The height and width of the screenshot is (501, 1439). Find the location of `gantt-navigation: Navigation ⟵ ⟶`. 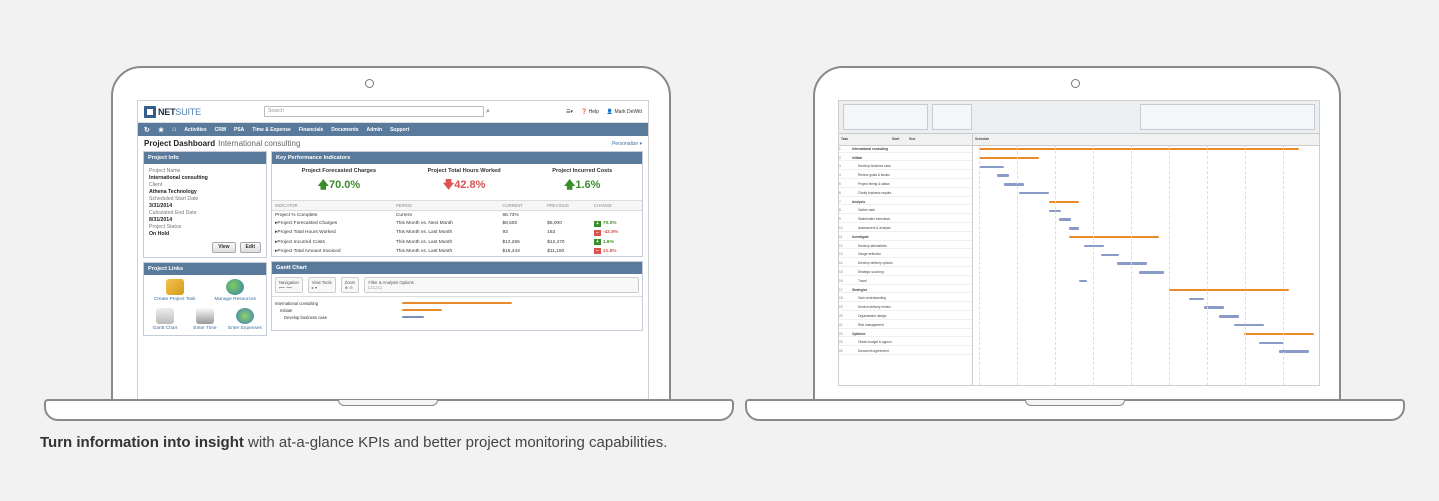

gantt-navigation: Navigation ⟵ ⟶ is located at coordinates (289, 284).